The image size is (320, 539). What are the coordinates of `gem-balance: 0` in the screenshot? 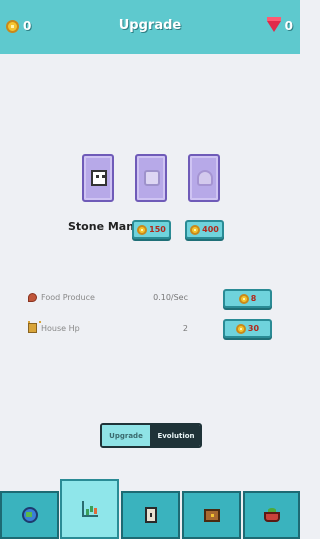 It's located at (279, 24).